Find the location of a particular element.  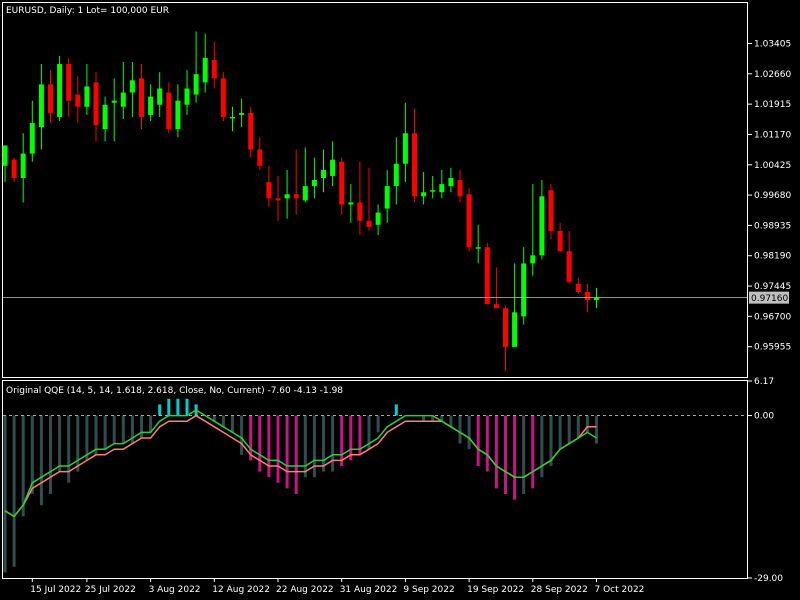

current-price-tag: 0.97160 is located at coordinates (769, 297).